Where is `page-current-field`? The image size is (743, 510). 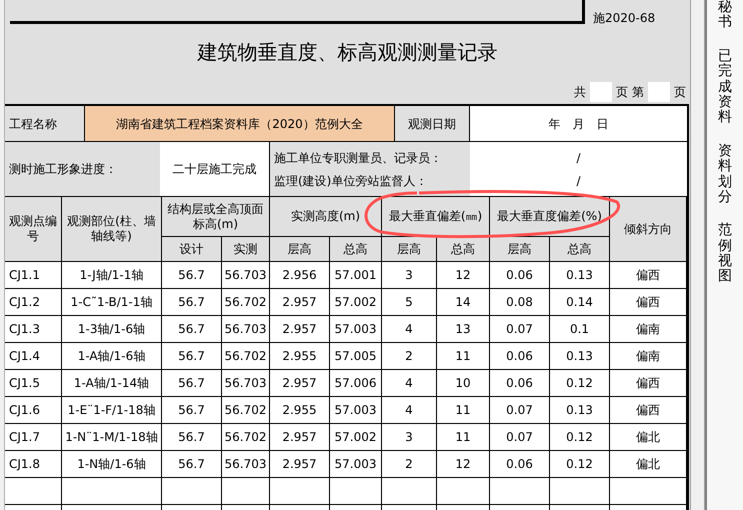 page-current-field is located at coordinates (659, 92).